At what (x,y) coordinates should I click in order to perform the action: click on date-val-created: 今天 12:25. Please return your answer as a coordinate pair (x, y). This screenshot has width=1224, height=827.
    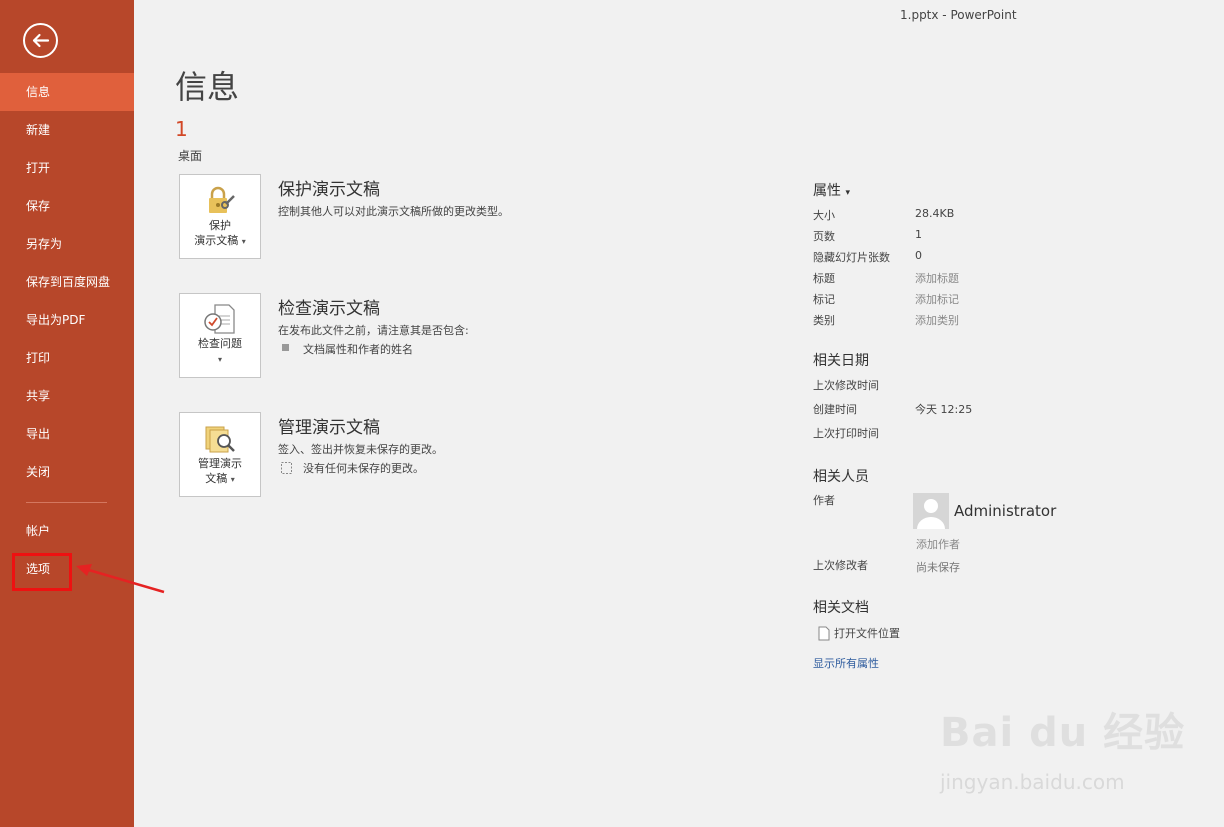
    Looking at the image, I should click on (944, 409).